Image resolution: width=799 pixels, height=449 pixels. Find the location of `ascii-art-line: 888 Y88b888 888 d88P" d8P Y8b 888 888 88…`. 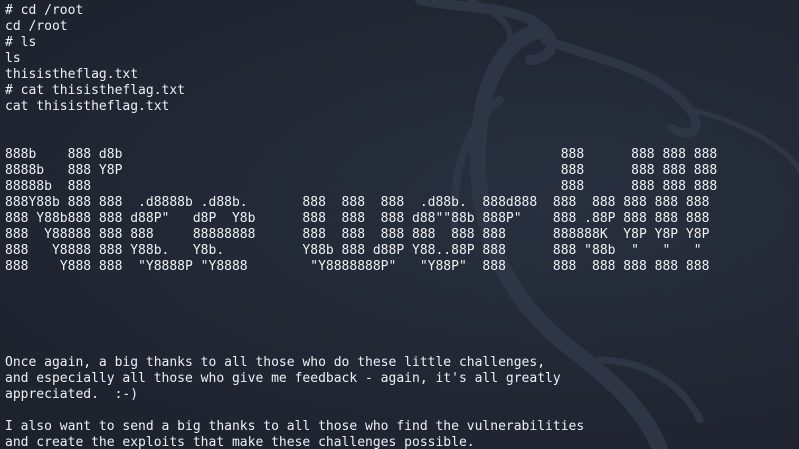

ascii-art-line: 888 Y88b888 888 d88P" d8P Y8b 888 888 88… is located at coordinates (357, 218).